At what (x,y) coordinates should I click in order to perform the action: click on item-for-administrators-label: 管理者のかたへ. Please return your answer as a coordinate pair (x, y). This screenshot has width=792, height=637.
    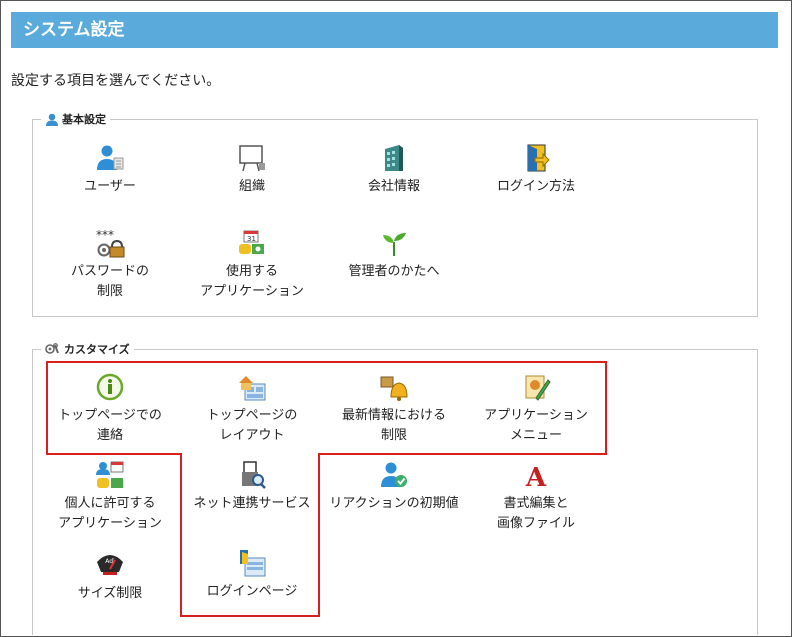
    Looking at the image, I should click on (394, 271).